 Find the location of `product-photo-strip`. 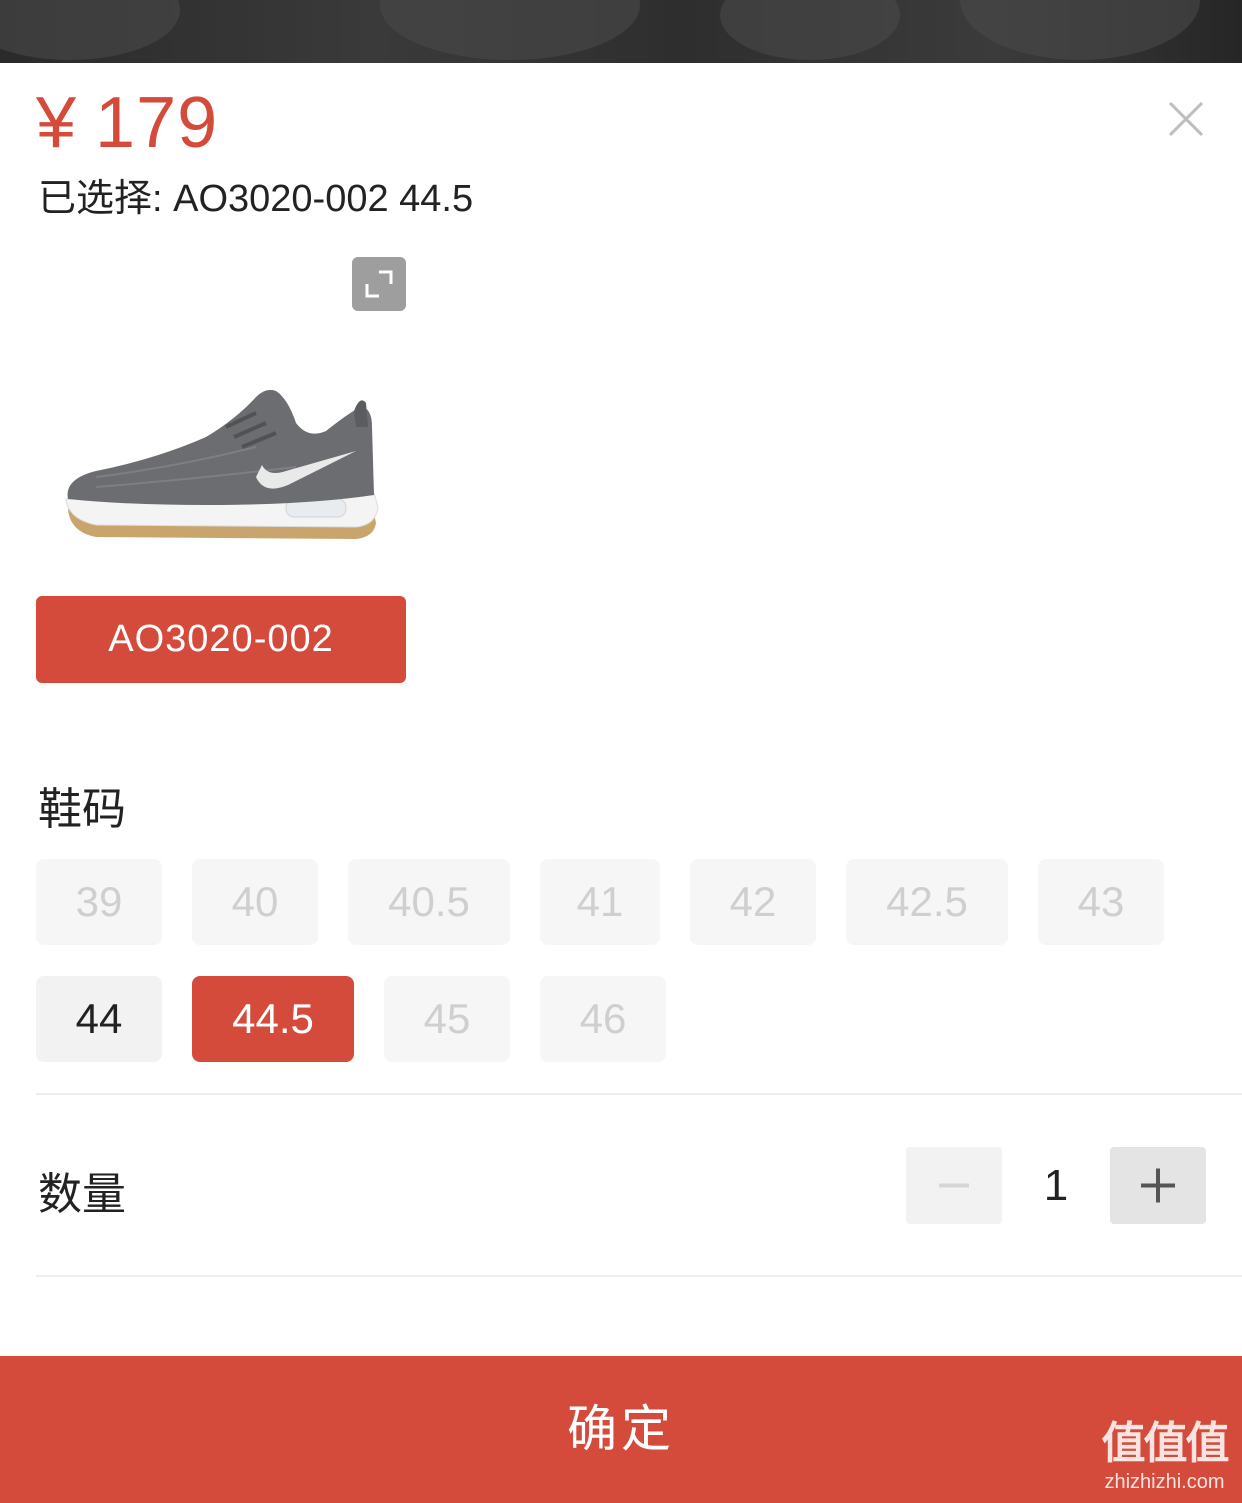

product-photo-strip is located at coordinates (621, 31).